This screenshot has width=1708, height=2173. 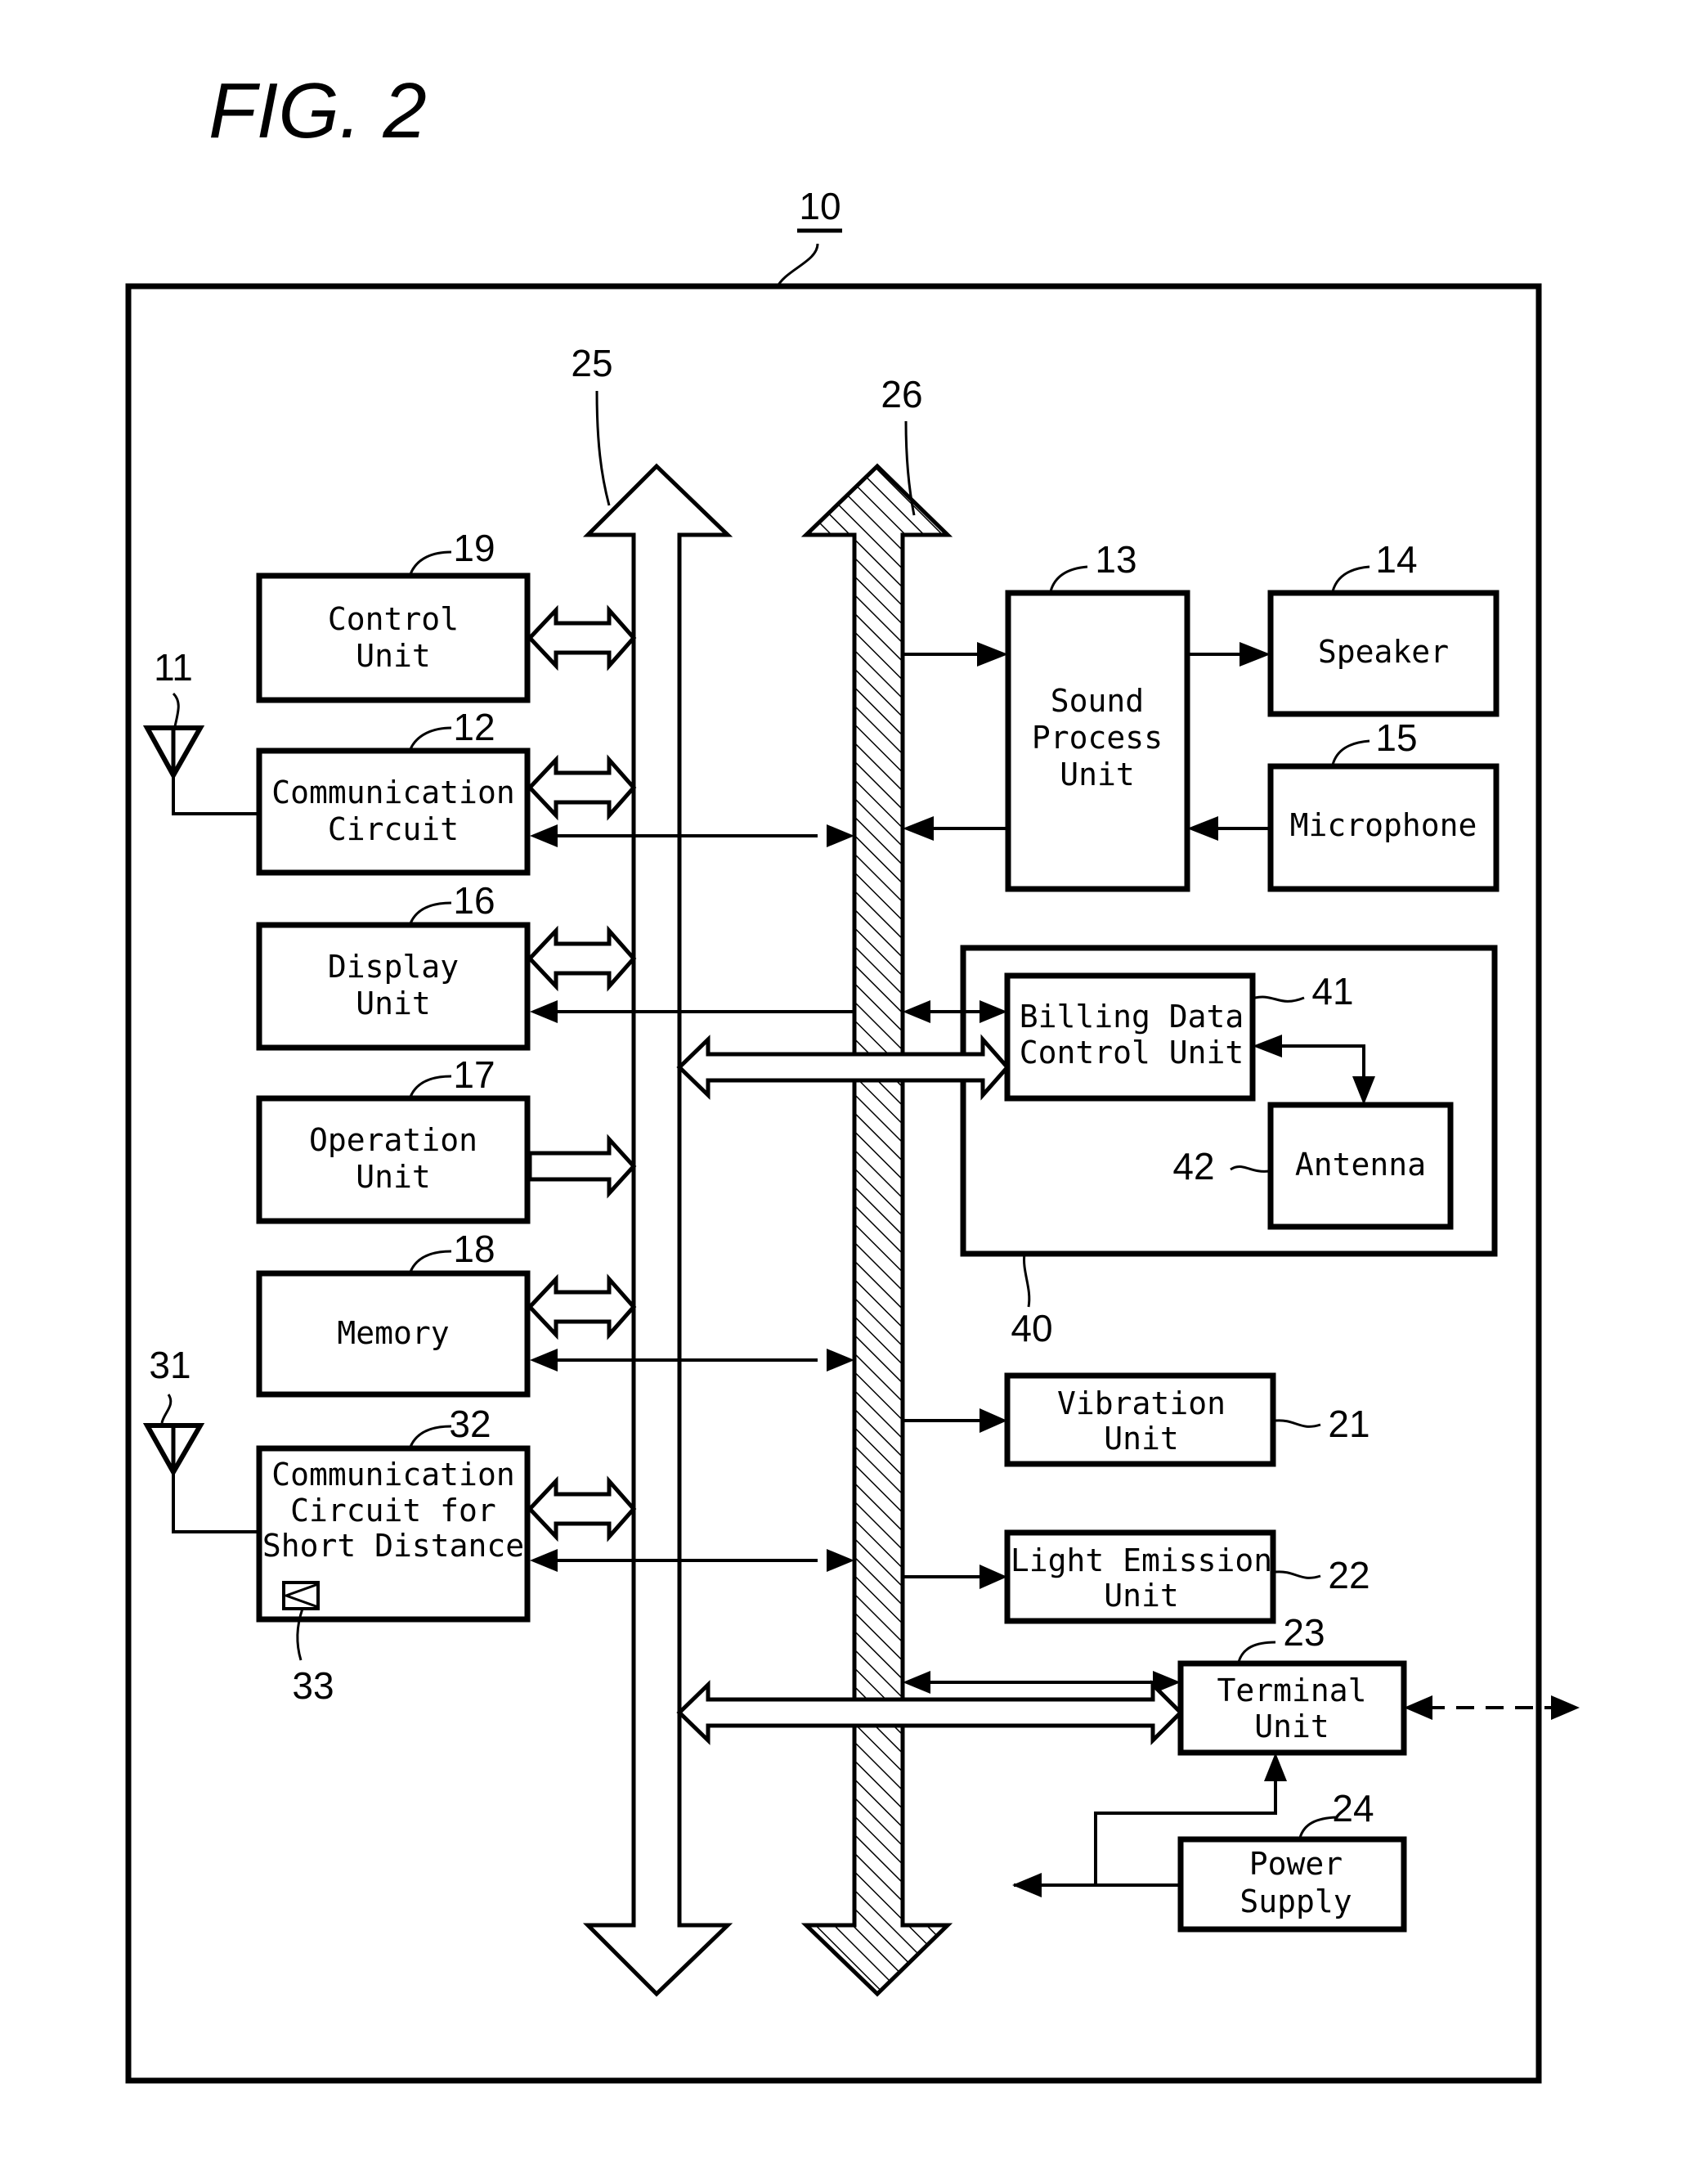 What do you see at coordinates (1396, 559) in the screenshot?
I see `speaker-ref: 14` at bounding box center [1396, 559].